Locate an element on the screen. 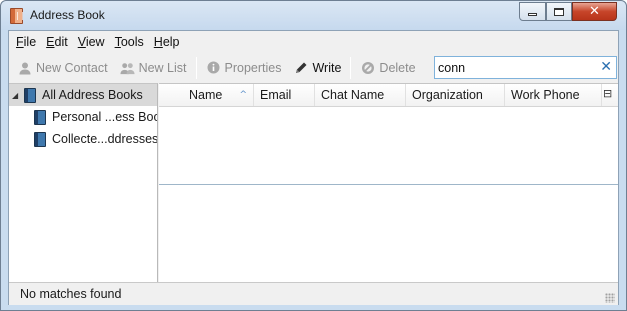 The image size is (627, 311). new-list-label: New List is located at coordinates (162, 67).